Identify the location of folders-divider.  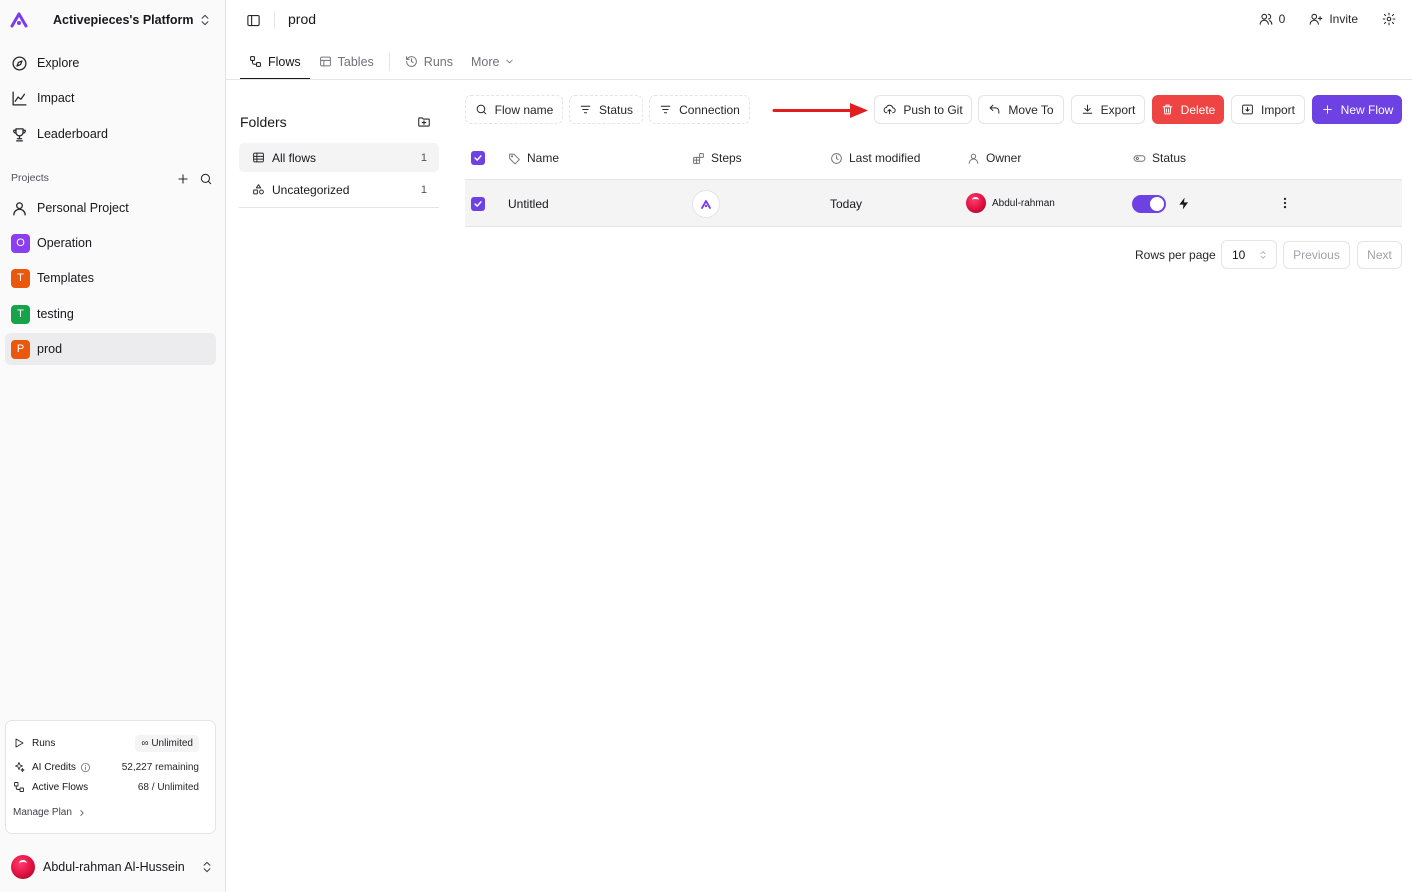
(339, 207).